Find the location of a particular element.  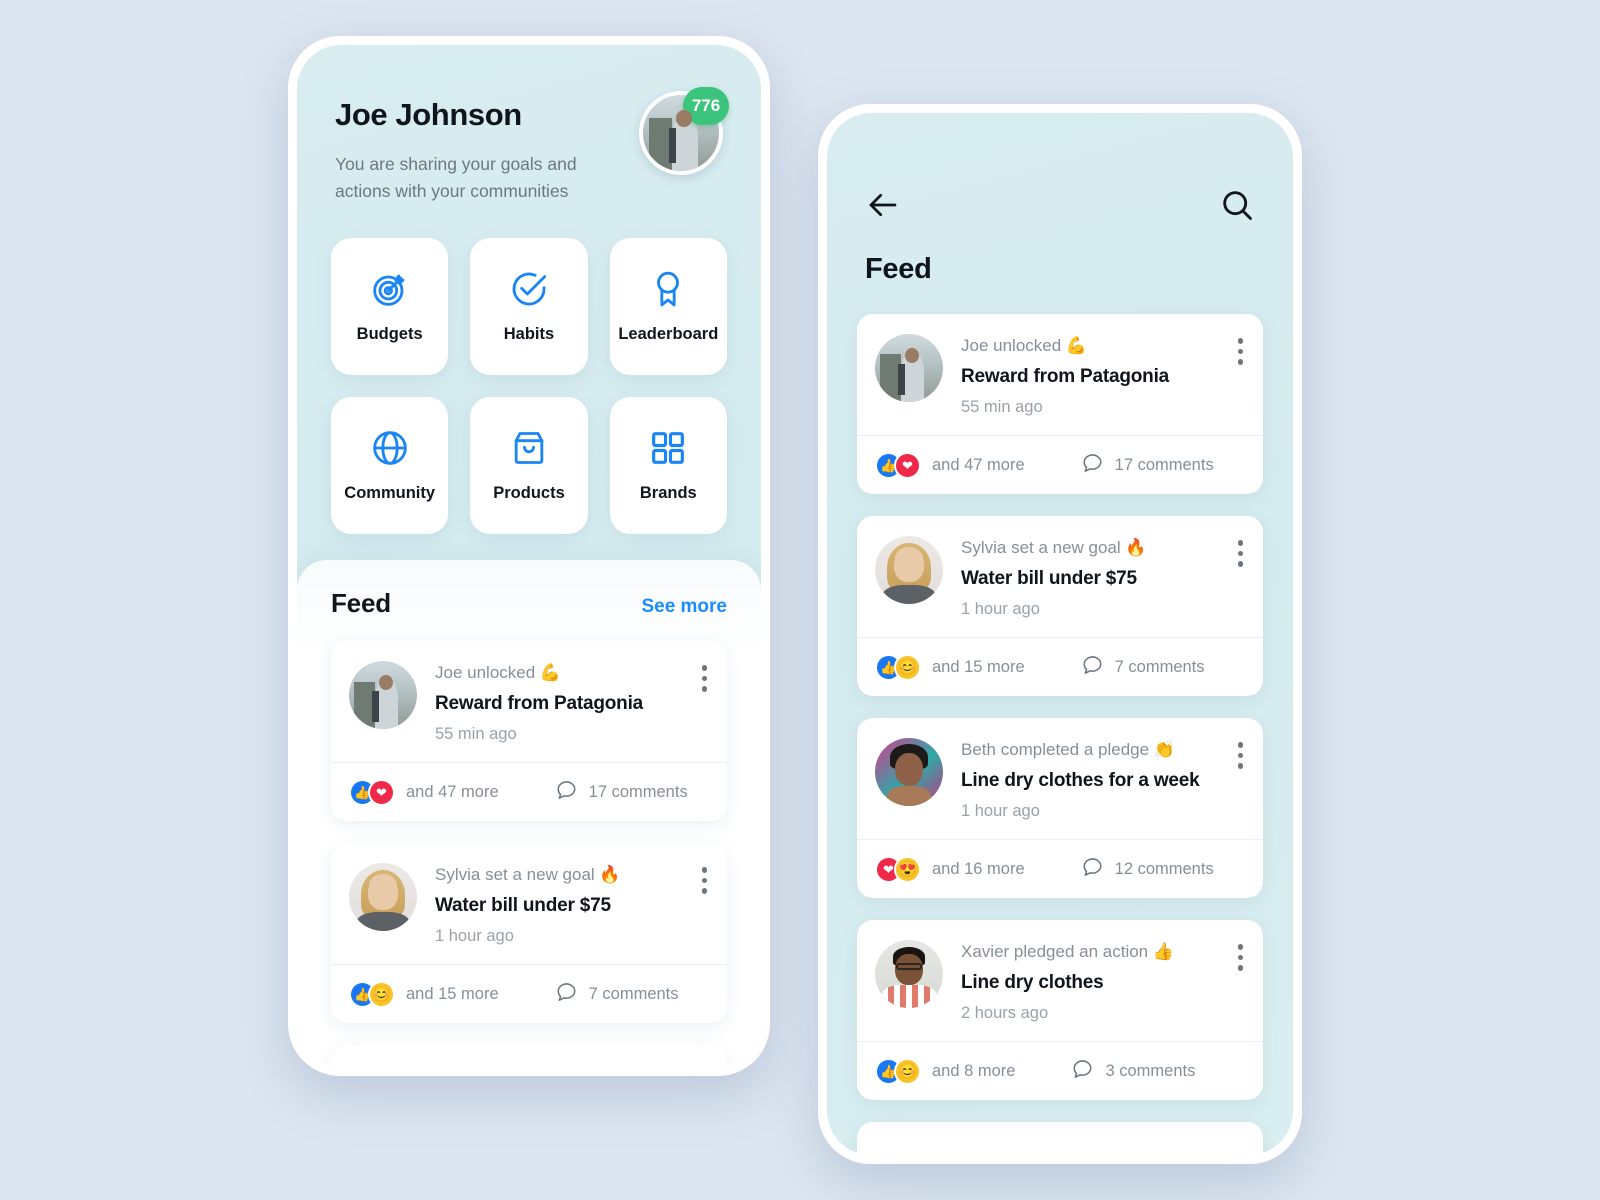

shopping-bag-icon is located at coordinates (529, 448).